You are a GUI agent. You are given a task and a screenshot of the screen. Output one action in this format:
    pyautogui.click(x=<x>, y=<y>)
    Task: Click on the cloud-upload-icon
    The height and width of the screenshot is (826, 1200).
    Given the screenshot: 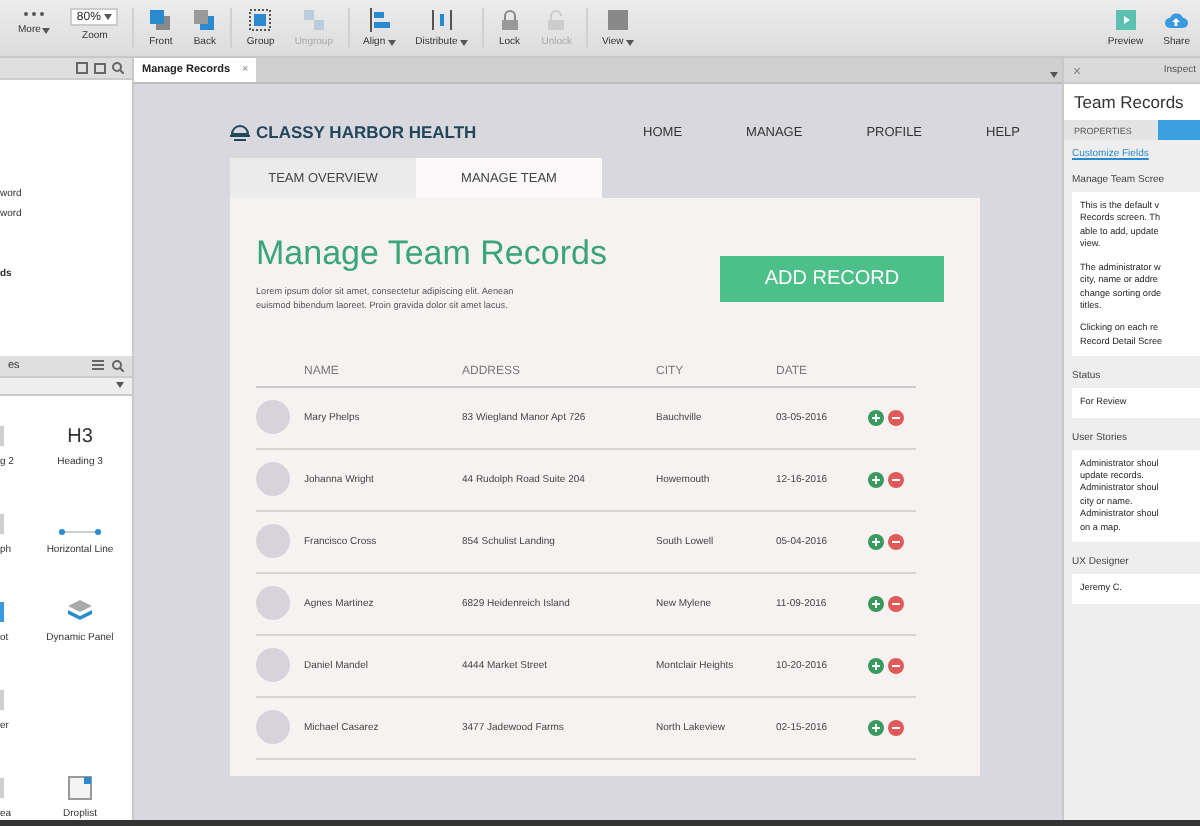 What is the action you would take?
    pyautogui.click(x=1176, y=20)
    